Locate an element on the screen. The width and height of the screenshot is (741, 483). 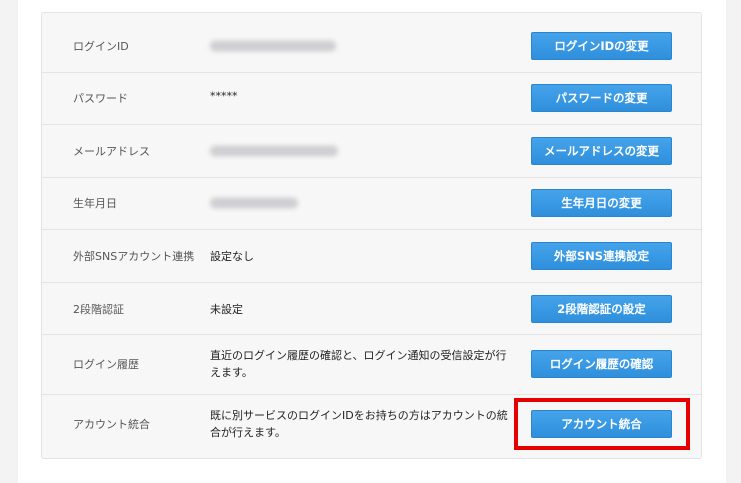
login-history-label: ログイン履歴 is located at coordinates (106, 364).